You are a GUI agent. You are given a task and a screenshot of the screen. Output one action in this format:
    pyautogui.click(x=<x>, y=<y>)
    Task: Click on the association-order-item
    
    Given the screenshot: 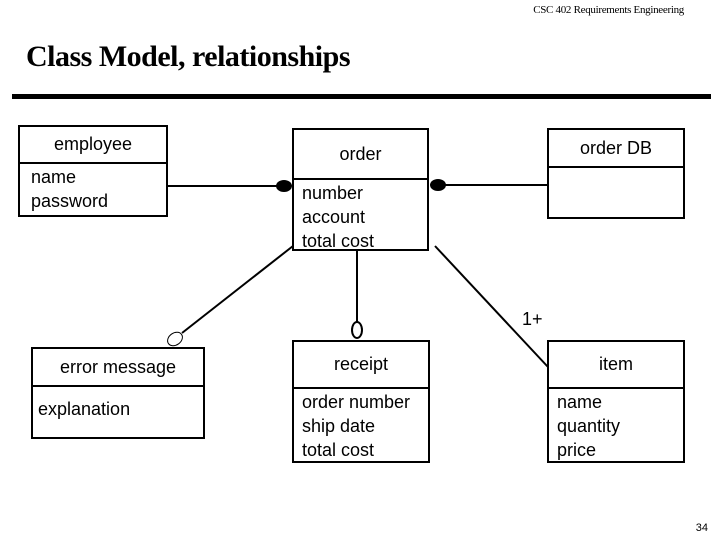 What is the action you would take?
    pyautogui.click(x=491, y=306)
    